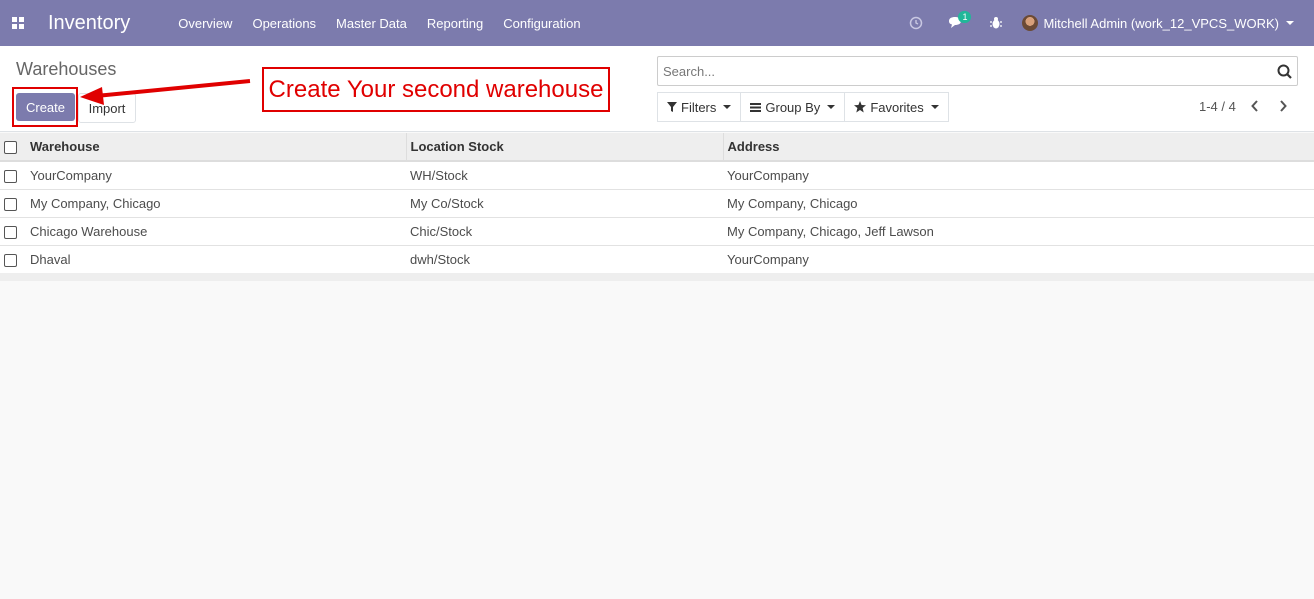  I want to click on select-all-cell, so click(13, 147).